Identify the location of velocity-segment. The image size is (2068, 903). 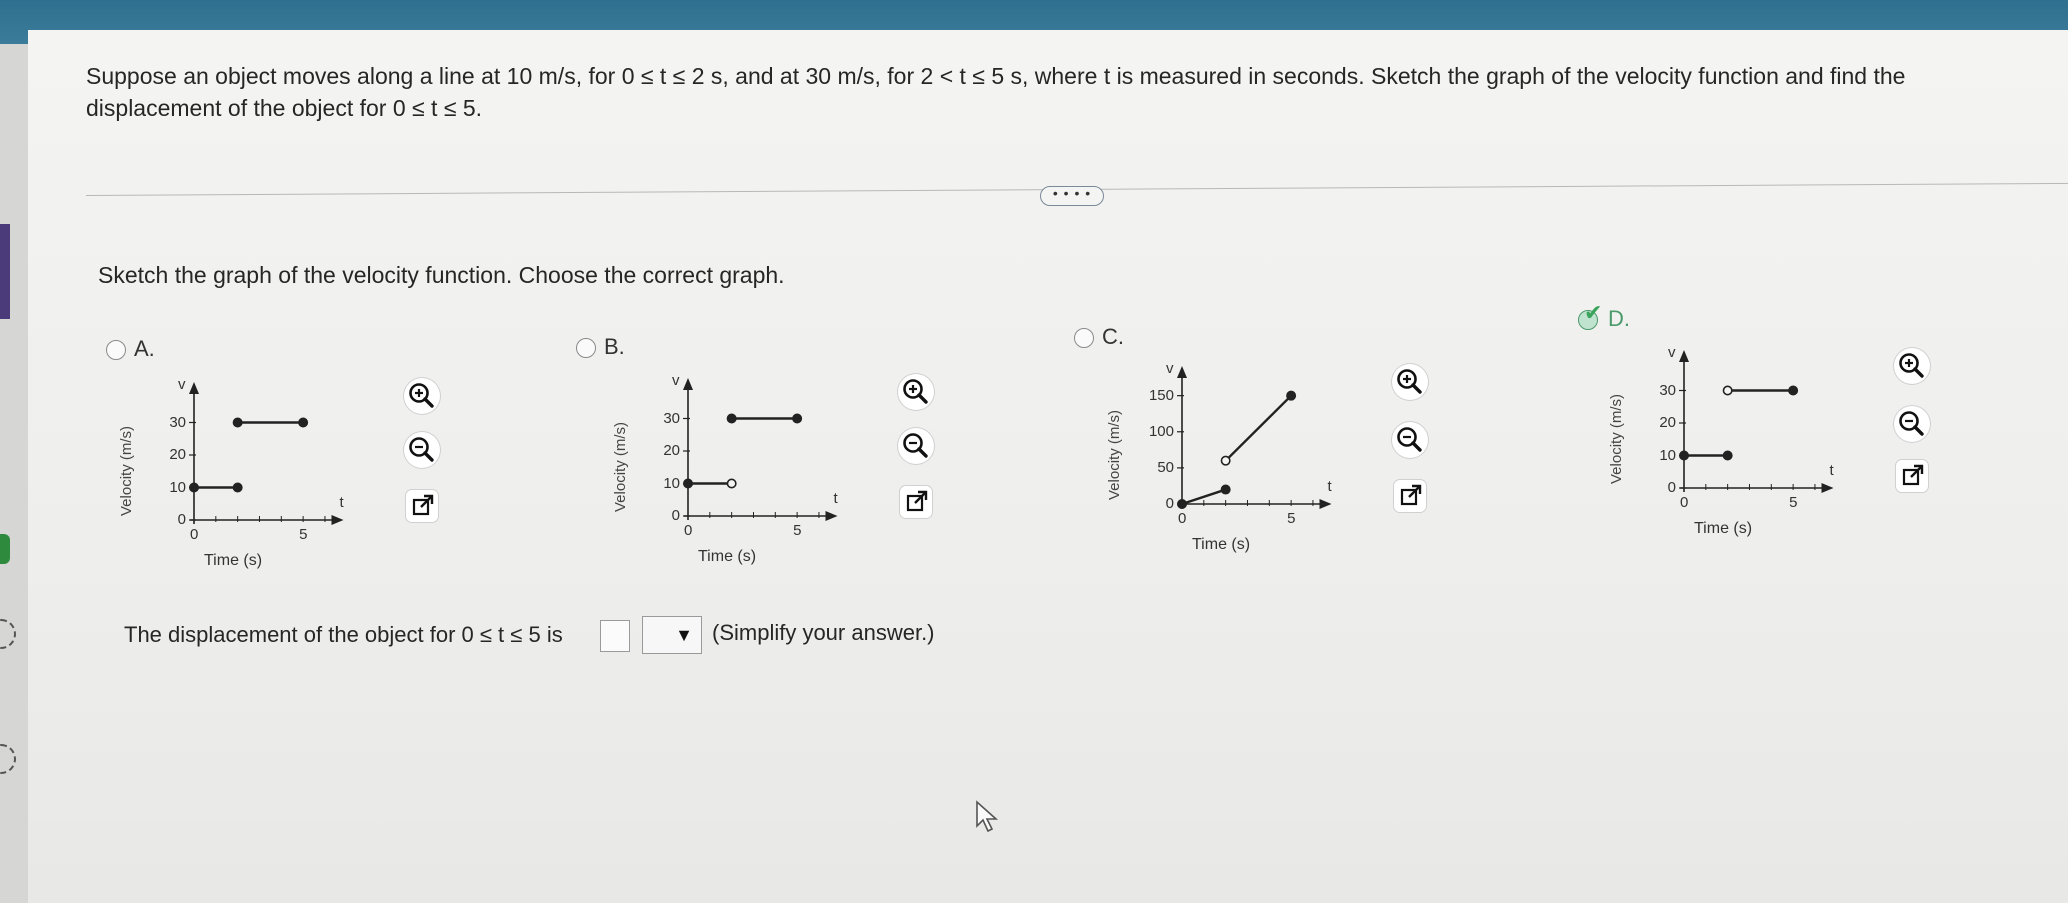
(1258, 428).